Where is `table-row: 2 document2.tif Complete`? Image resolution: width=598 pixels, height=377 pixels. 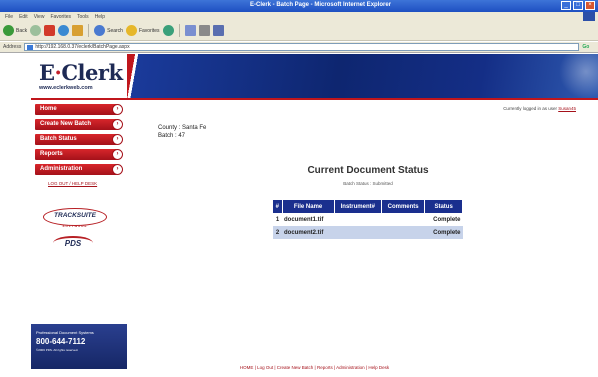 table-row: 2 document2.tif Complete is located at coordinates (368, 232).